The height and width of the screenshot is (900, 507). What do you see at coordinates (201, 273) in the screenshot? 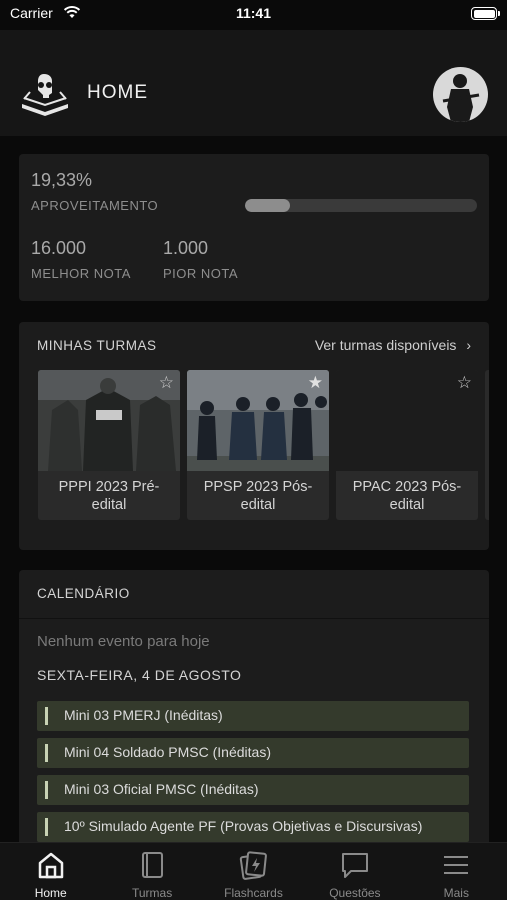
I see `pior-nota-label: PIOR NOTA` at bounding box center [201, 273].